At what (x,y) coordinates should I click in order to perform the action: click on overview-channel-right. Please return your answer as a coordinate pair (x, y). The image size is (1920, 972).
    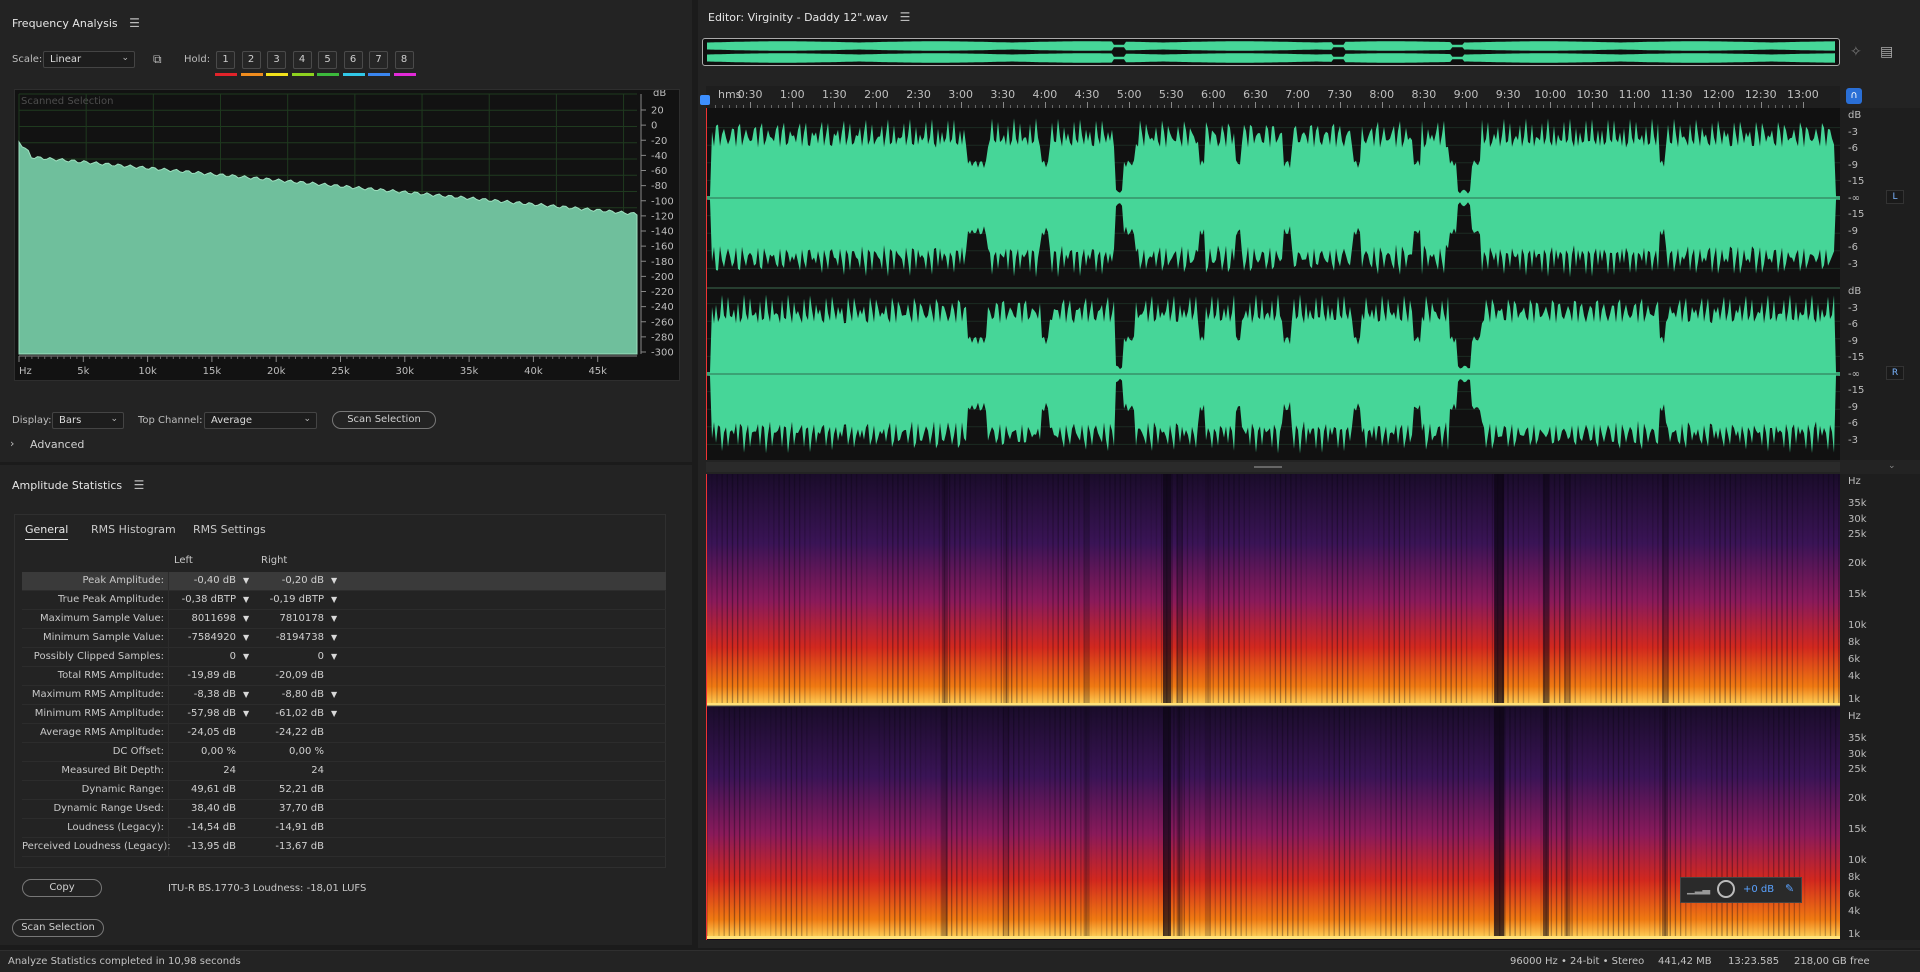
    Looking at the image, I should click on (1271, 58).